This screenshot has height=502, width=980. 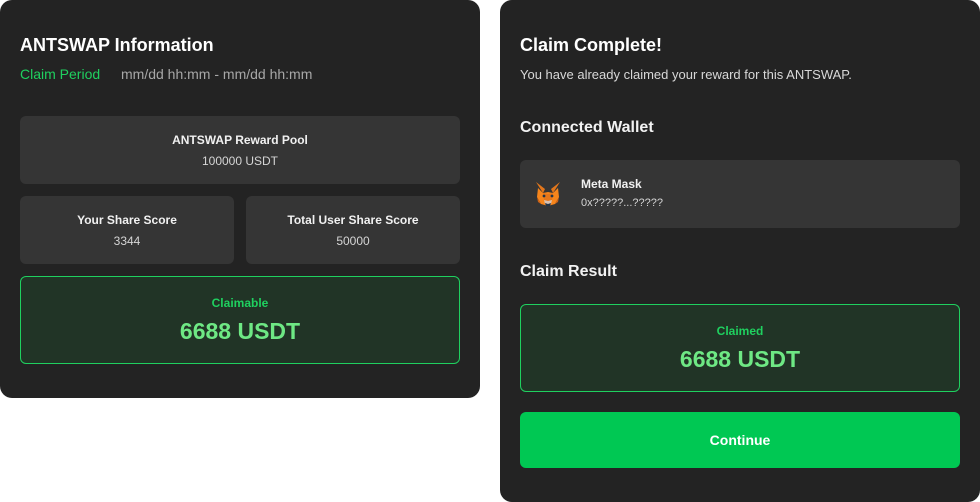 I want to click on your-share-score-label: Your Share Score, so click(x=127, y=219).